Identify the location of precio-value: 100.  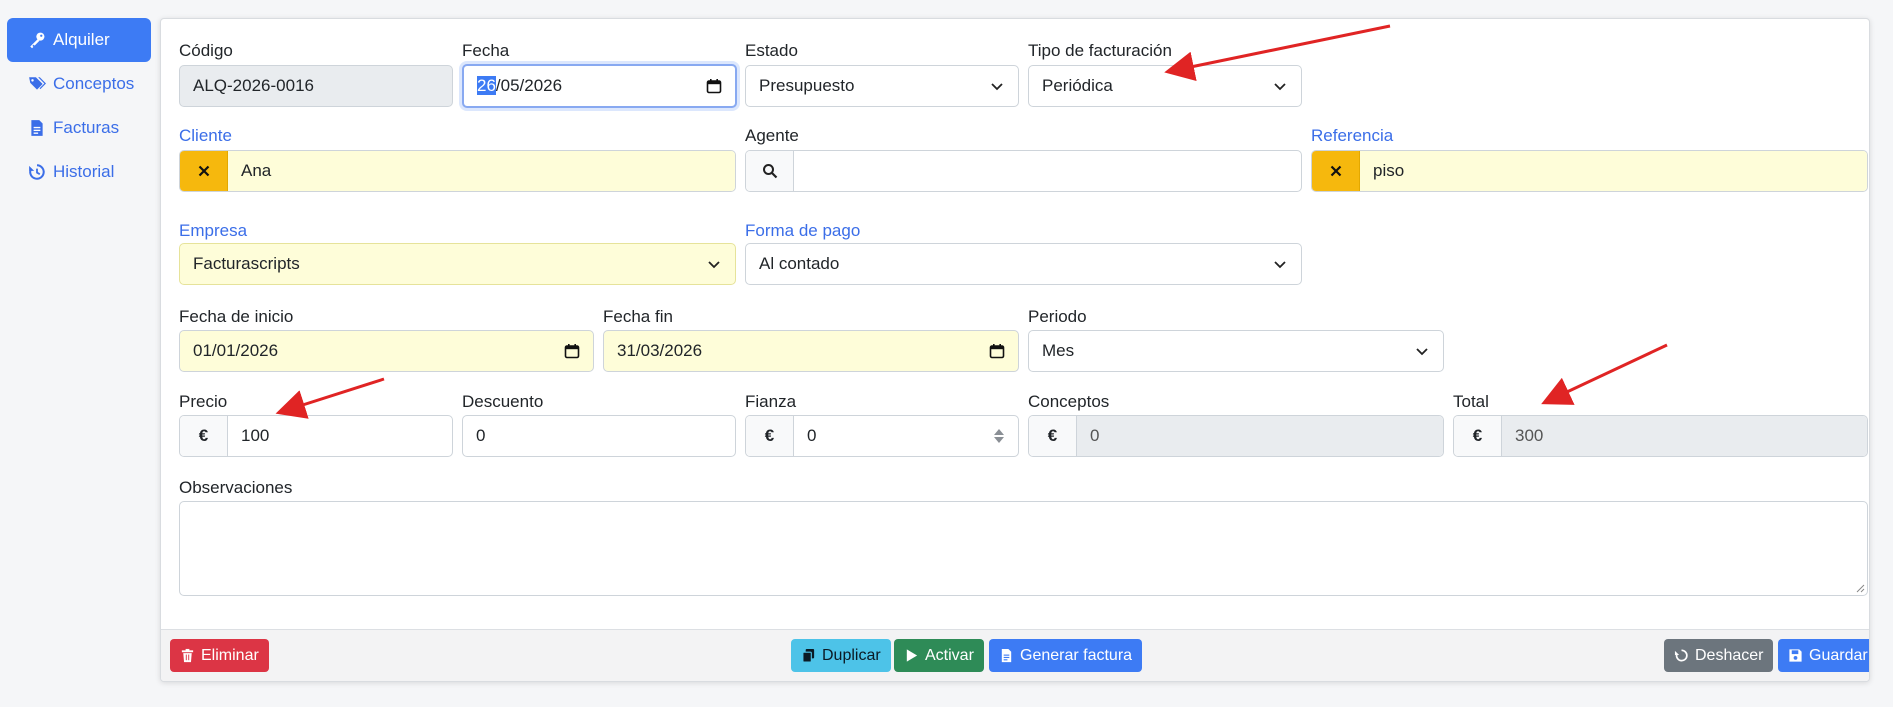
(340, 436).